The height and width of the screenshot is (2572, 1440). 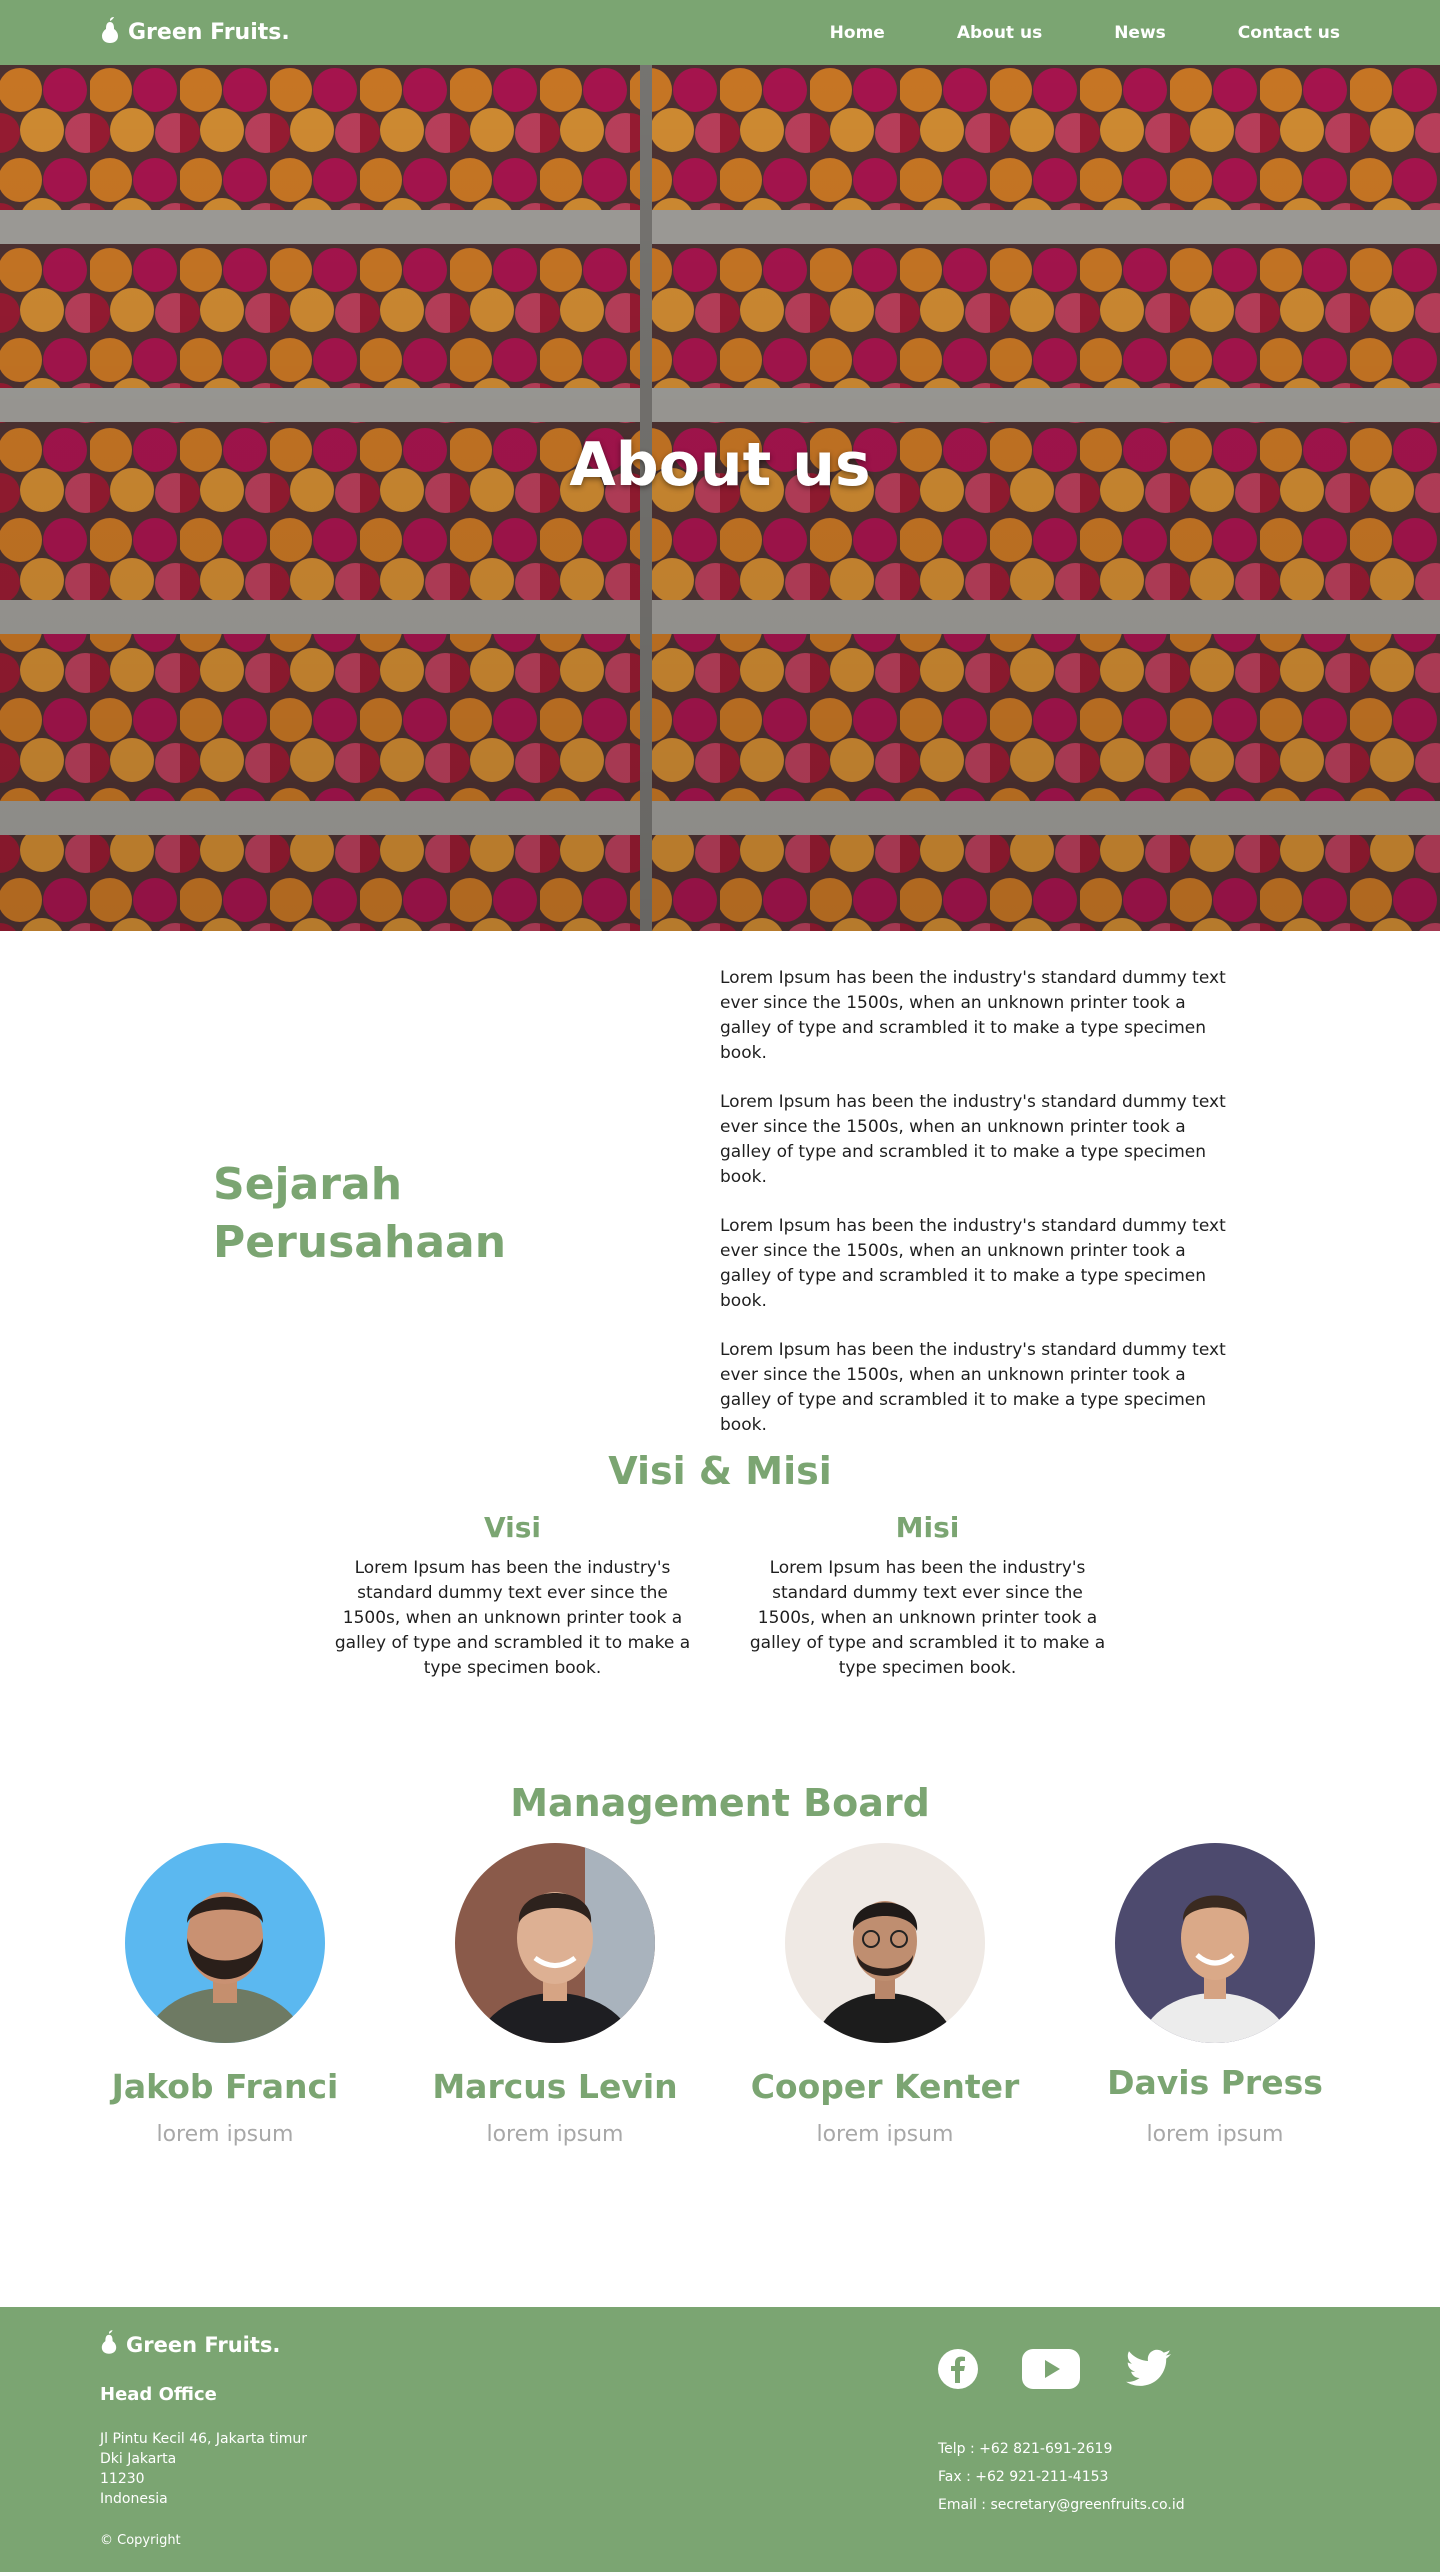 I want to click on brand-name: Green Fruits., so click(x=209, y=32).